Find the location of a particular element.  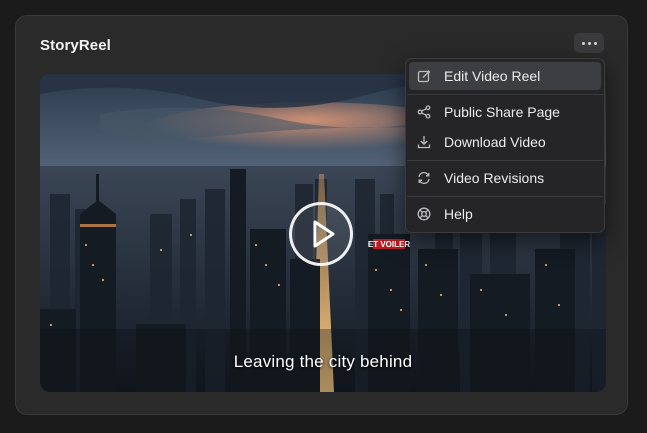

play-button is located at coordinates (321, 234).